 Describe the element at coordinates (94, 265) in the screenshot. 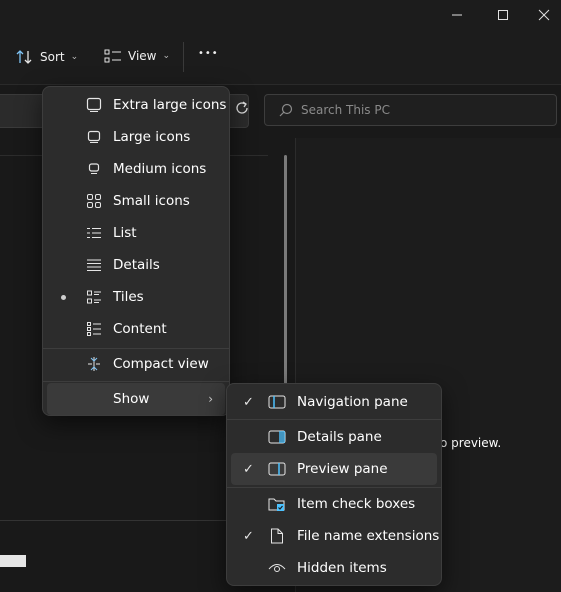

I see `details-icon` at that location.